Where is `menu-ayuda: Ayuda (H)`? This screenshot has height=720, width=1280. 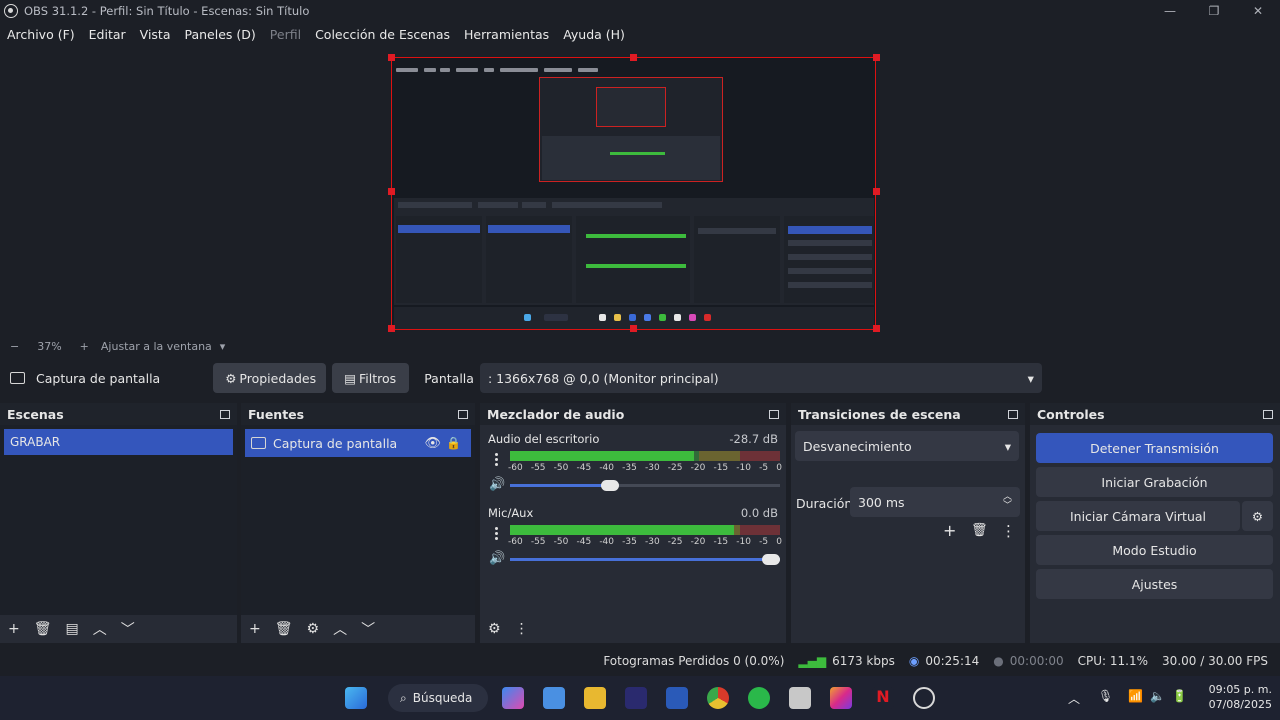
menu-ayuda: Ayuda (H) is located at coordinates (594, 34).